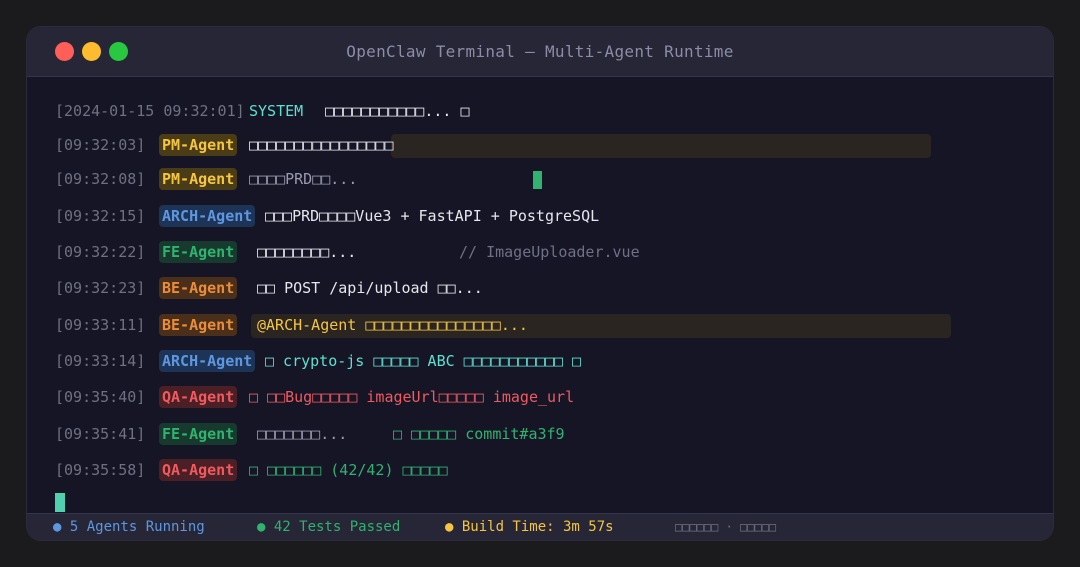 This screenshot has width=1080, height=567. I want to click on log-timestamp: [09:35:40], so click(100, 397).